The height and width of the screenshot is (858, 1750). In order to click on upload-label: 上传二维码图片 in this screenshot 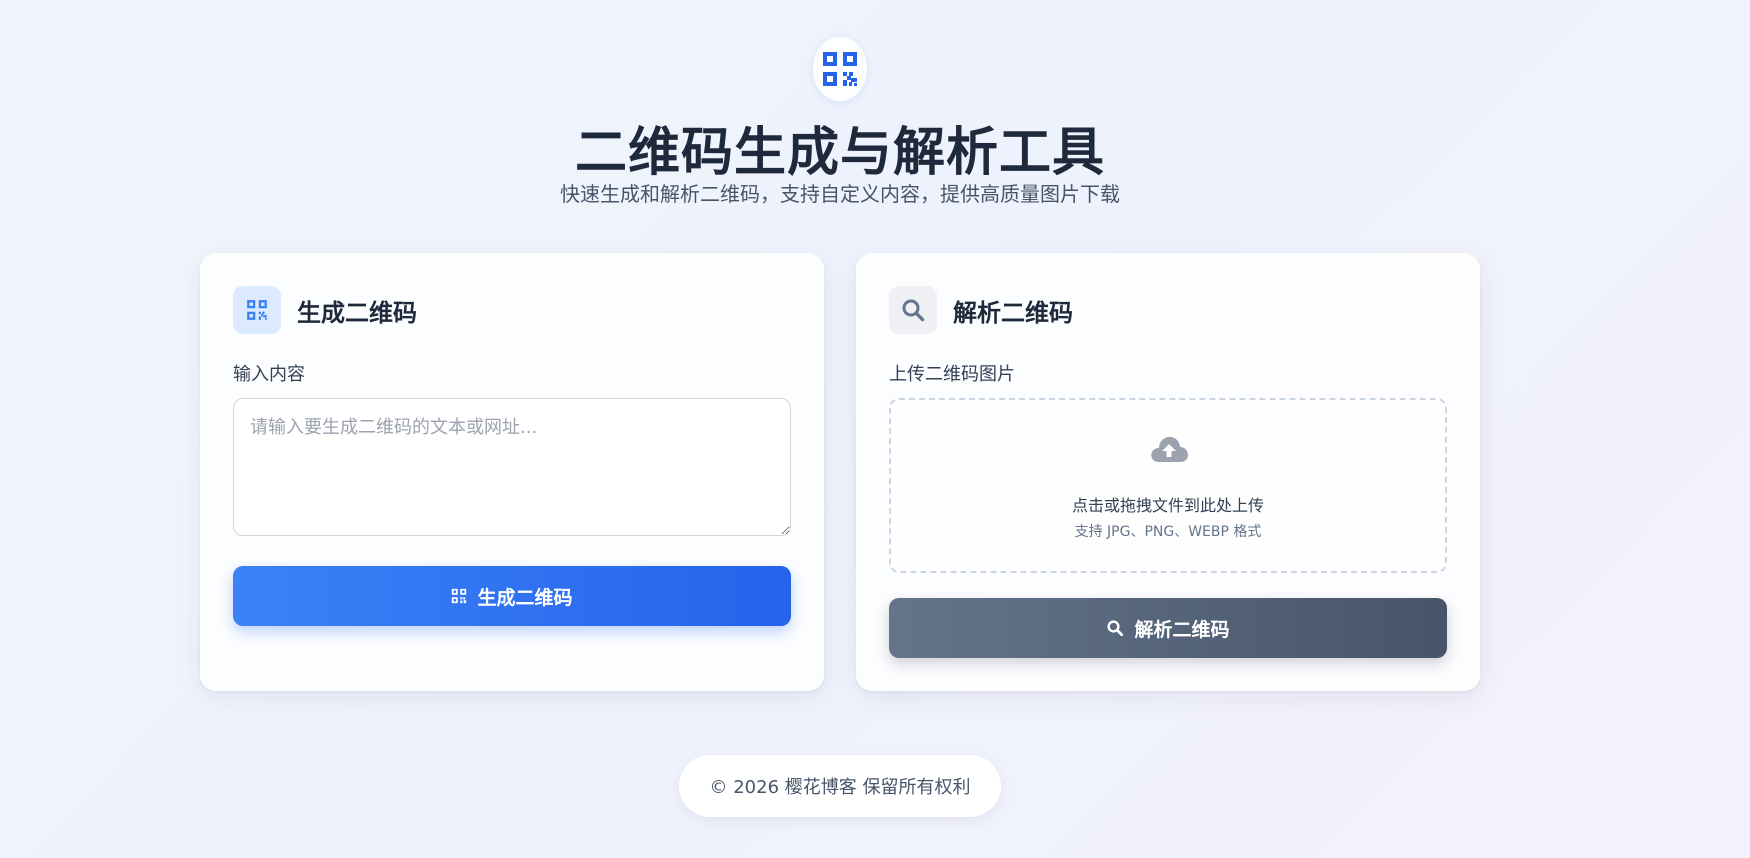, I will do `click(952, 374)`.